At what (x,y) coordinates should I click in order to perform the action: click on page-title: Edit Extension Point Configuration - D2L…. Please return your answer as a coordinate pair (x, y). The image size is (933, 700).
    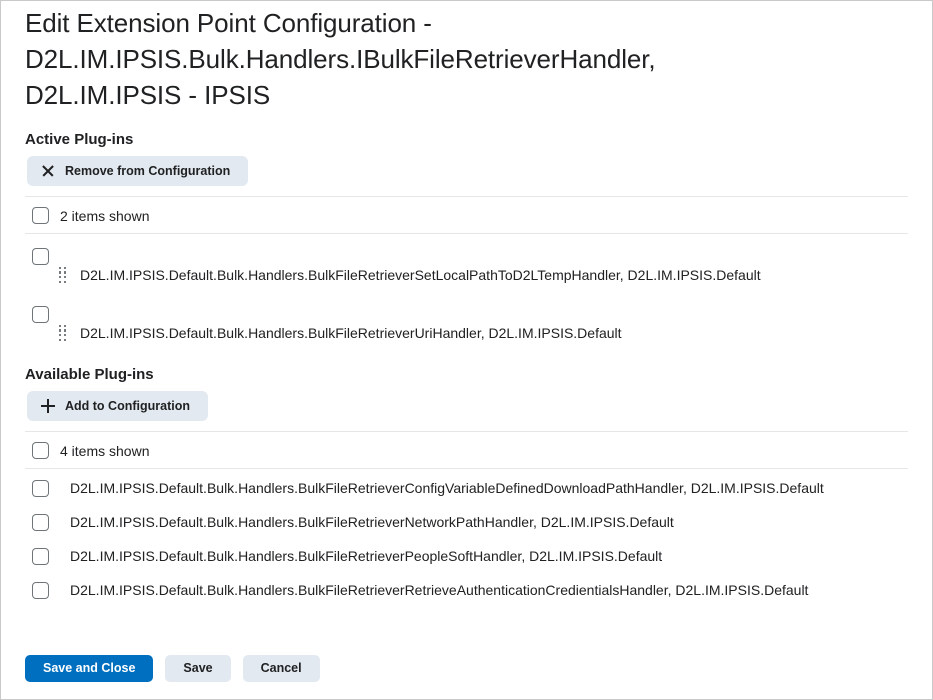
    Looking at the image, I should click on (340, 59).